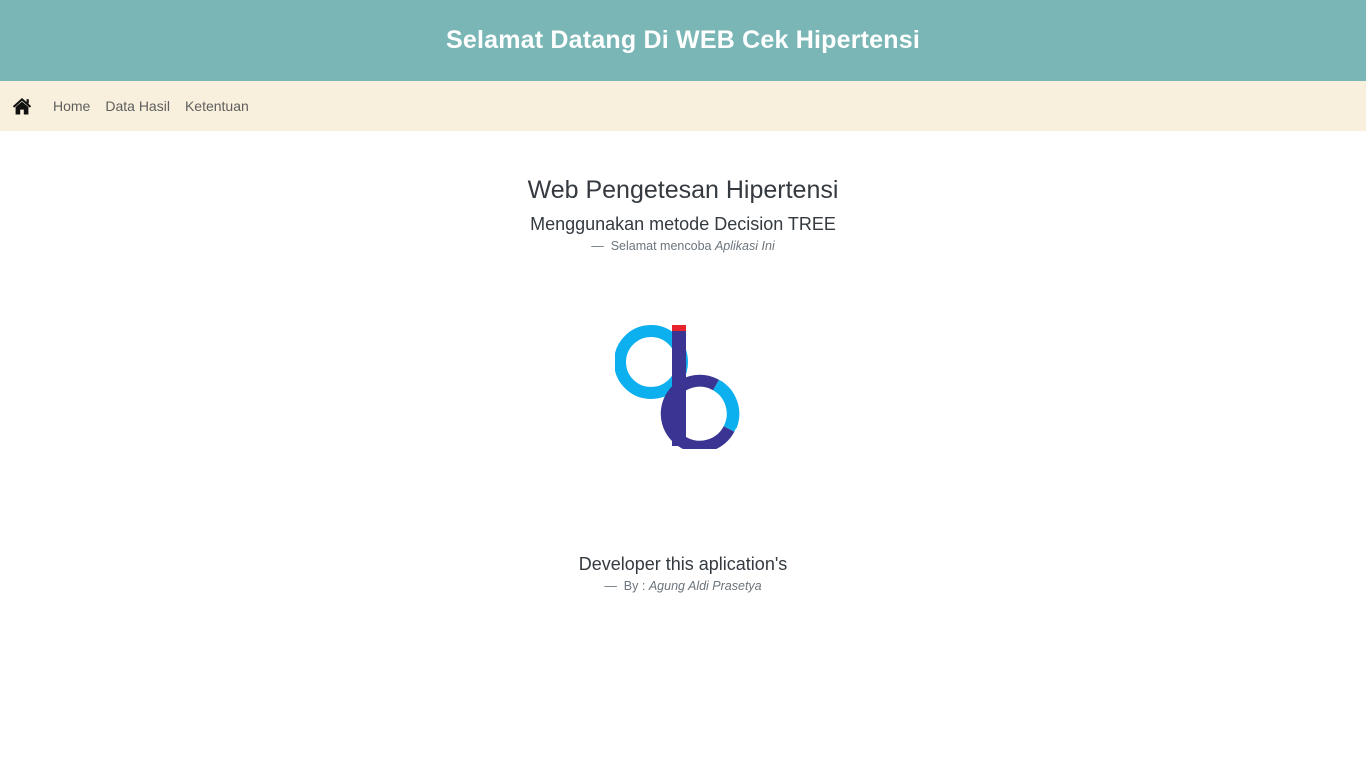 This screenshot has width=1366, height=768. Describe the element at coordinates (610, 586) in the screenshot. I see `developer-dash: —` at that location.